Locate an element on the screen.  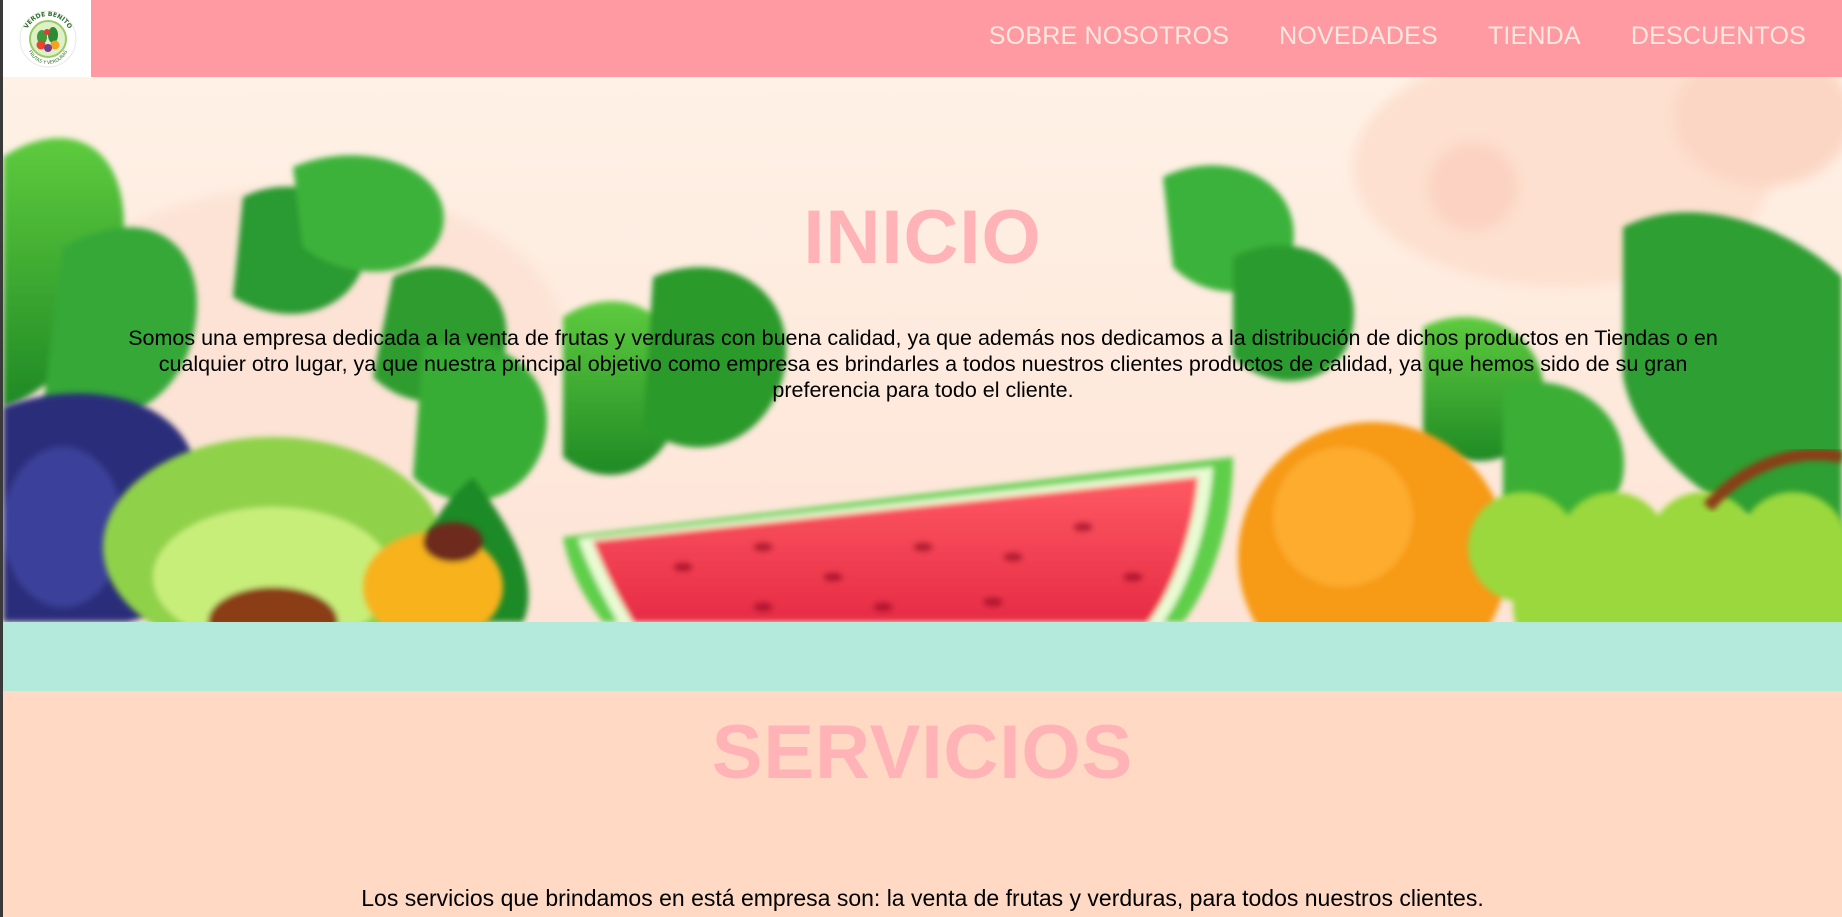
nav-link-tienda: TIENDA is located at coordinates (1534, 38).